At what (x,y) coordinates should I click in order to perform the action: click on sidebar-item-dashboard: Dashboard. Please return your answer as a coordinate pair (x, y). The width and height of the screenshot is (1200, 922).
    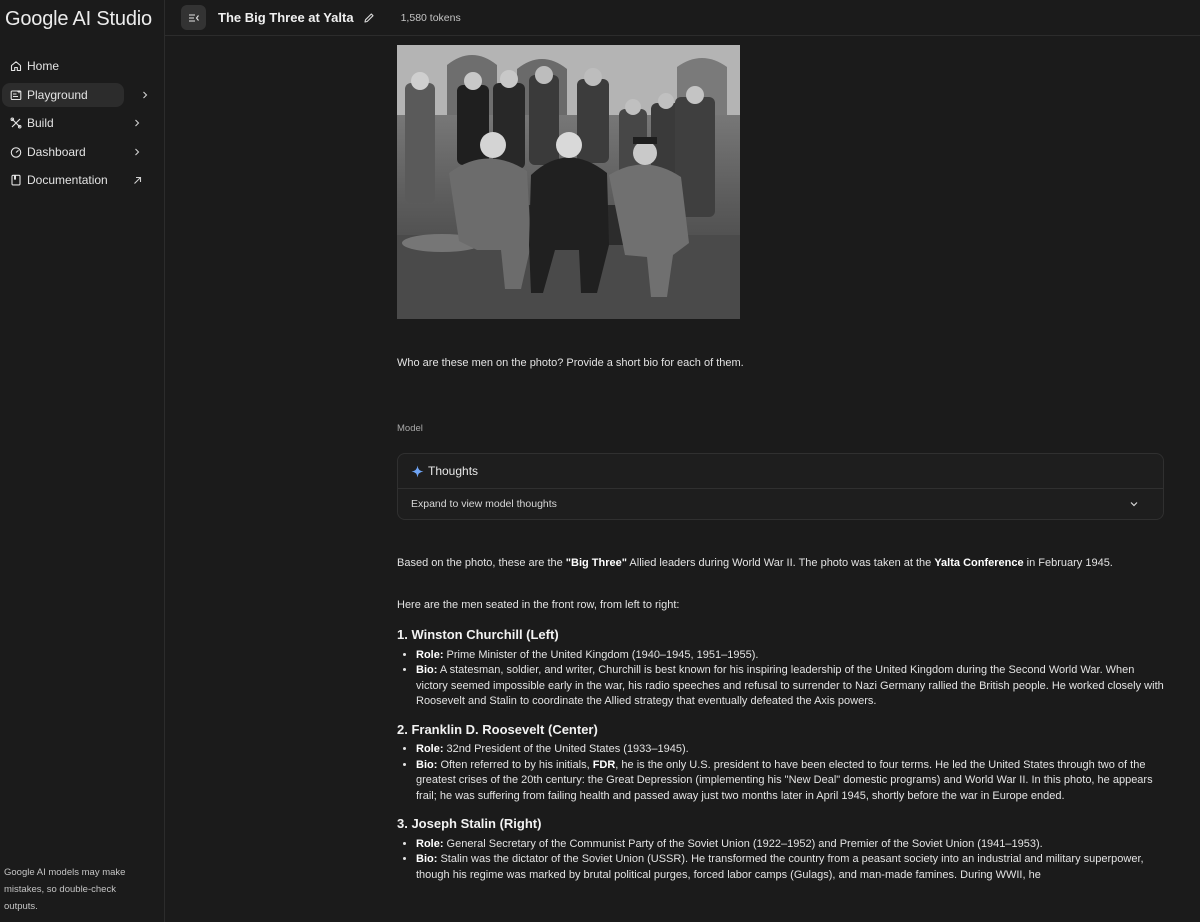
    Looking at the image, I should click on (77, 152).